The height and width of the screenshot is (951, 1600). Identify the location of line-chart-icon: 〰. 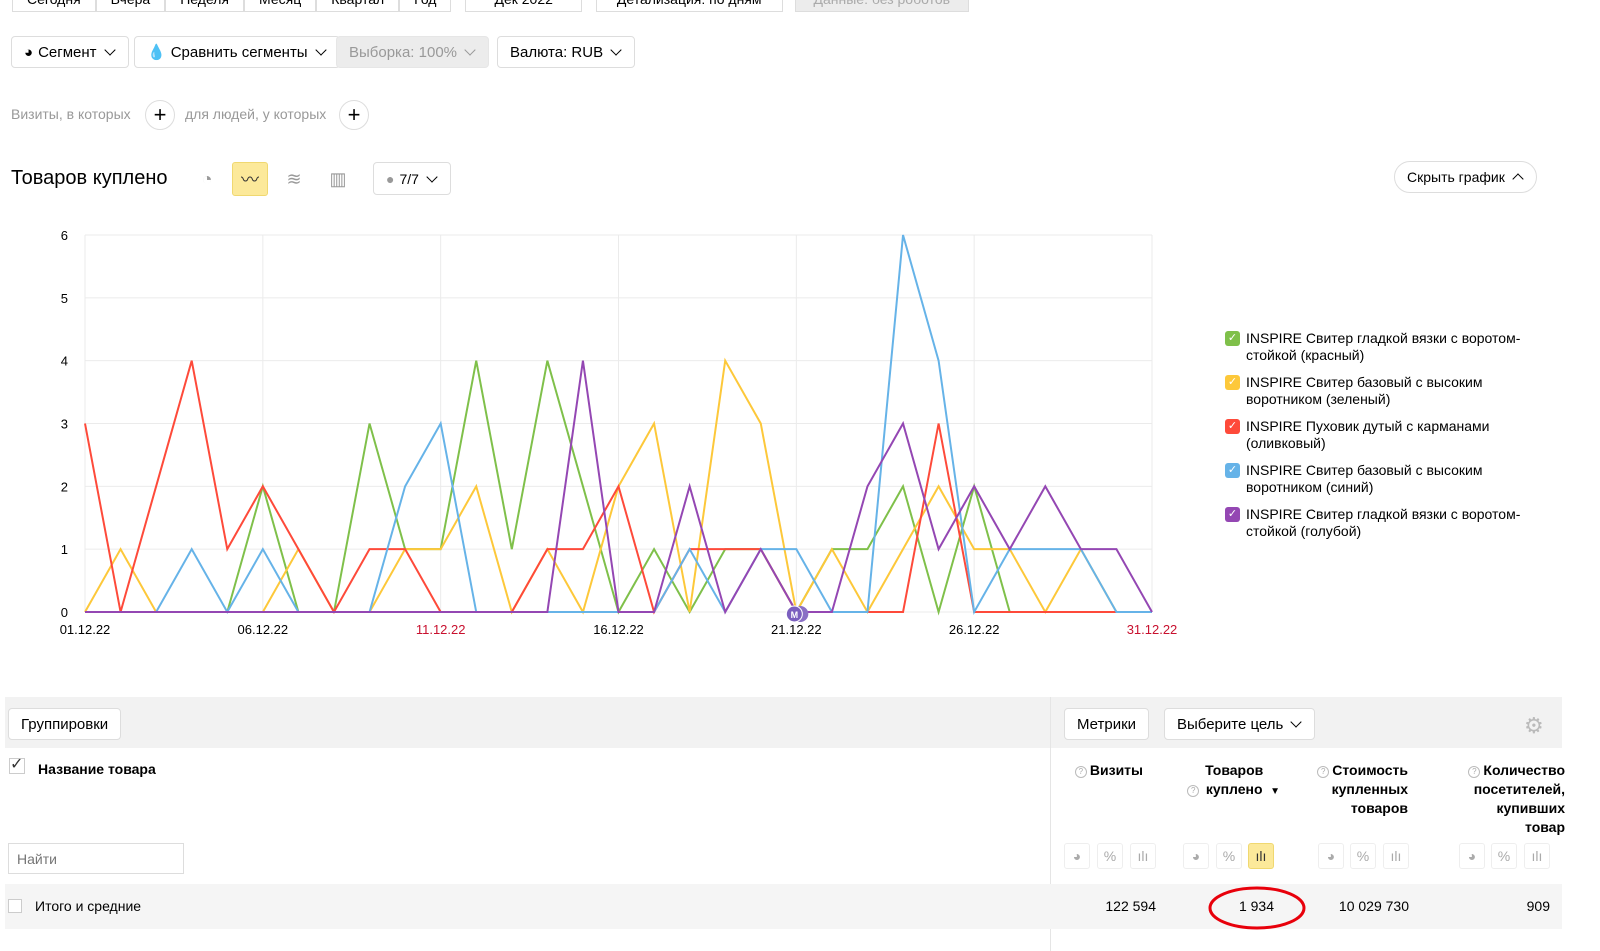
(250, 179).